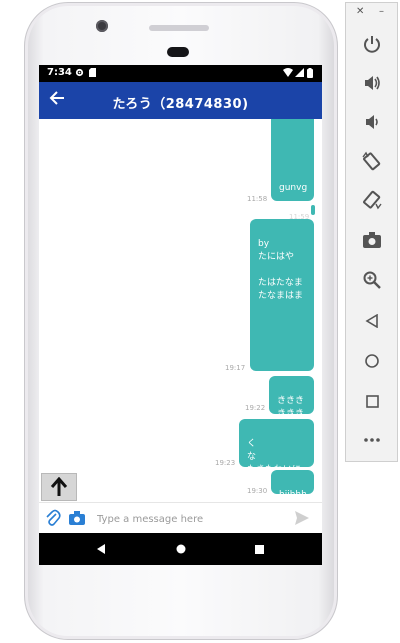  Describe the element at coordinates (102, 26) in the screenshot. I see `front-camera` at that location.